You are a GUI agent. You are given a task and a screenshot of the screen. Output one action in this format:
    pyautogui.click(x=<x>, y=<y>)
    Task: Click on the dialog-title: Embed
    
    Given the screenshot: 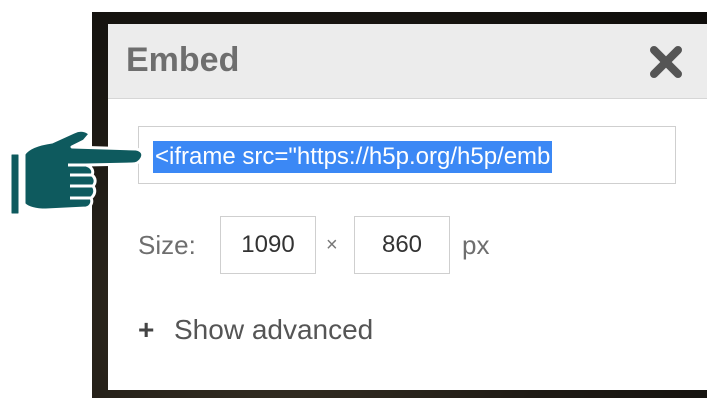 What is the action you would take?
    pyautogui.click(x=183, y=60)
    